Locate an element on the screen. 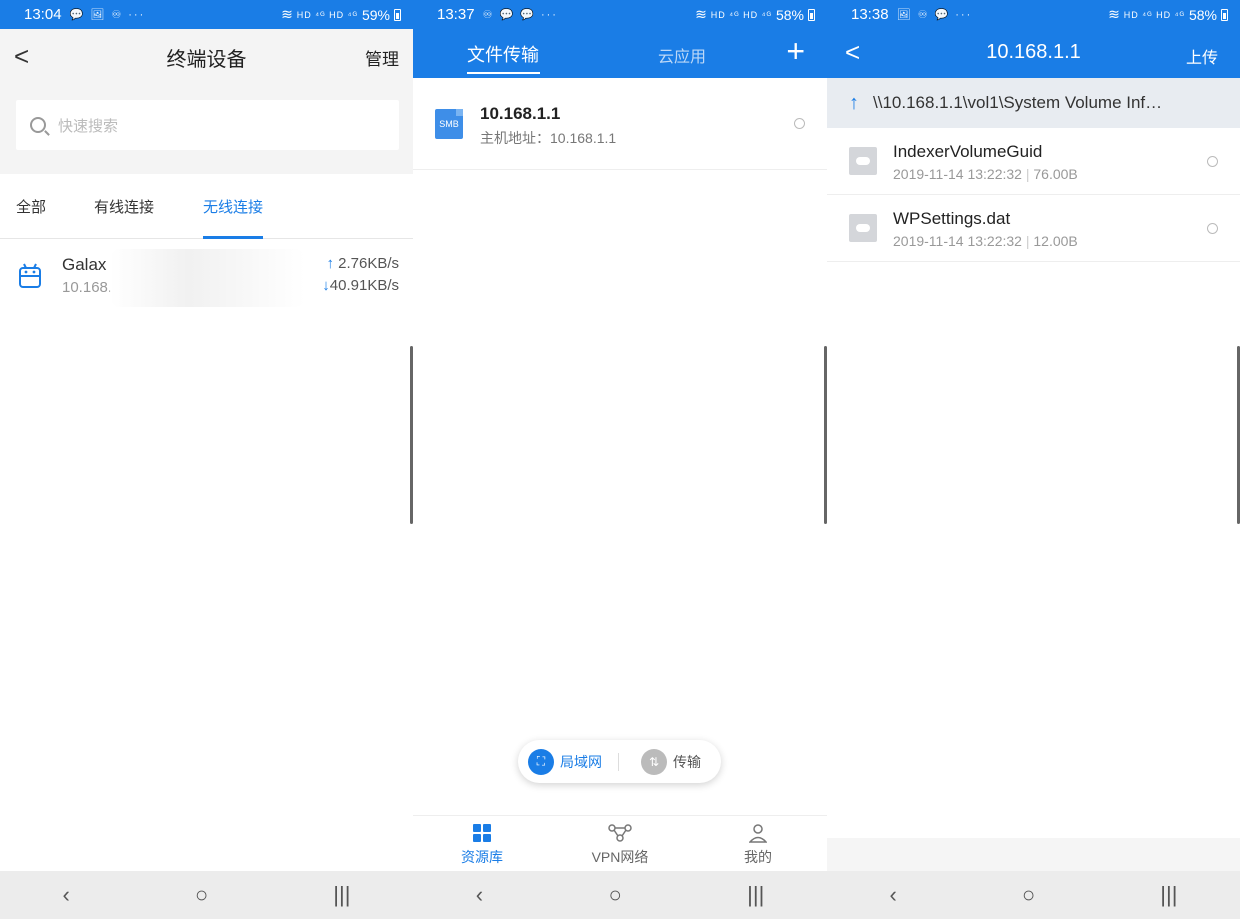 The height and width of the screenshot is (919, 1240). transfer-icon: ⇅ is located at coordinates (654, 761).